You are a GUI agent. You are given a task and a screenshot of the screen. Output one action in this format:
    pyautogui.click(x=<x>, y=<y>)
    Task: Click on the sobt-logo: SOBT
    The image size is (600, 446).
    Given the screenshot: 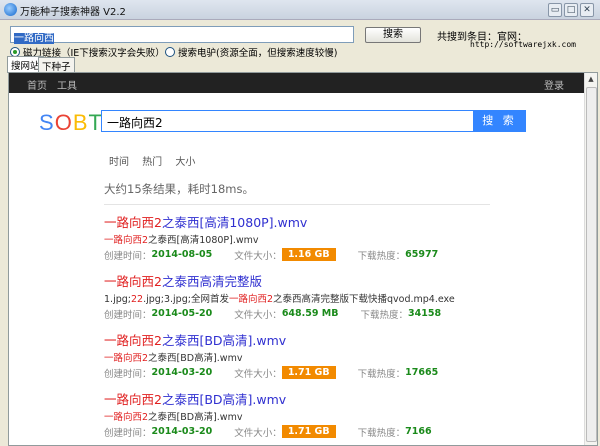 What is the action you would take?
    pyautogui.click(x=71, y=123)
    